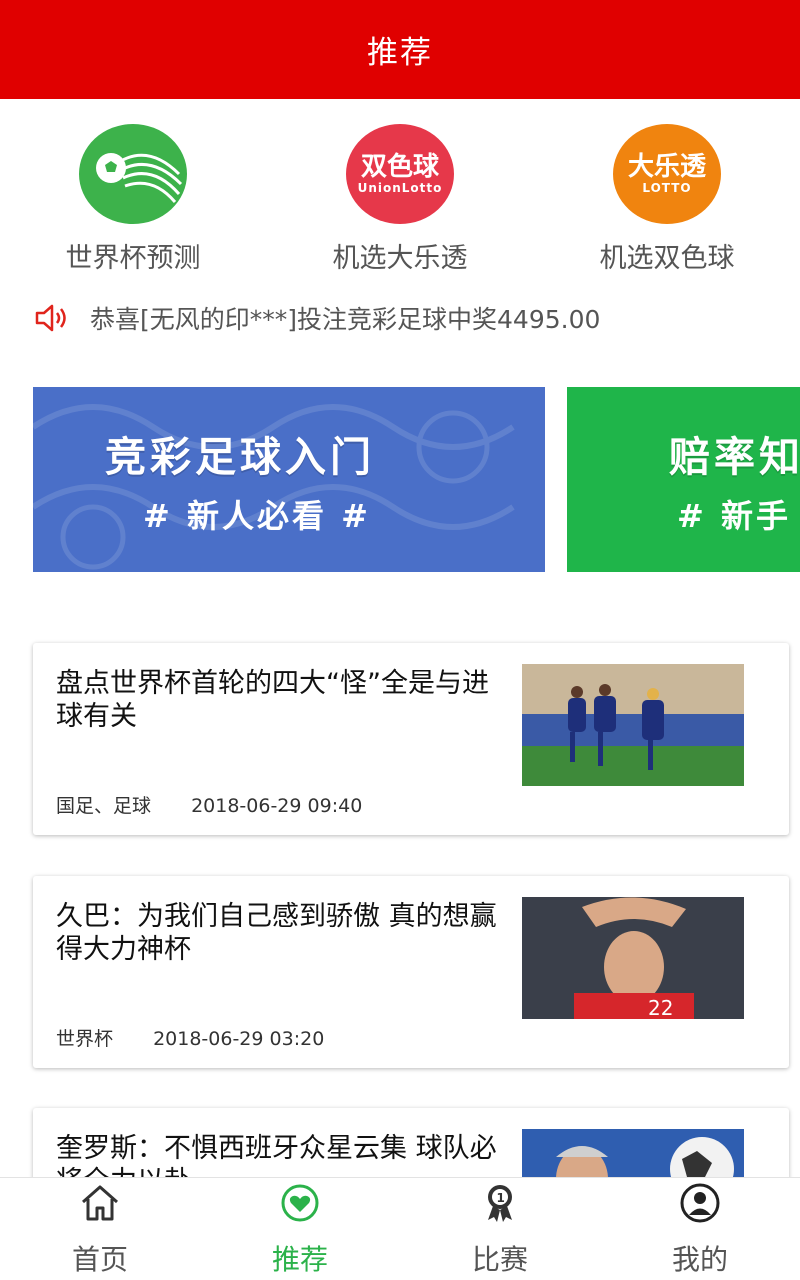 This screenshot has height=1280, width=800. I want to click on tab-mine: 我的, so click(700, 1229).